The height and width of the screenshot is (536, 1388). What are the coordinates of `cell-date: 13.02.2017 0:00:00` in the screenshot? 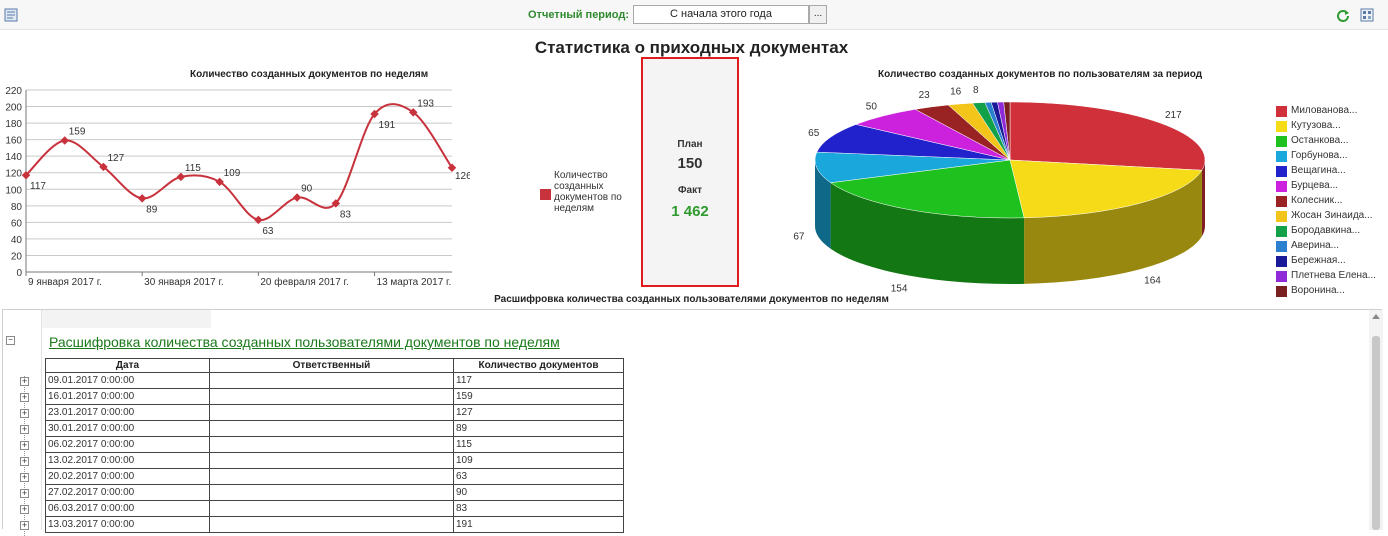 It's located at (127, 460).